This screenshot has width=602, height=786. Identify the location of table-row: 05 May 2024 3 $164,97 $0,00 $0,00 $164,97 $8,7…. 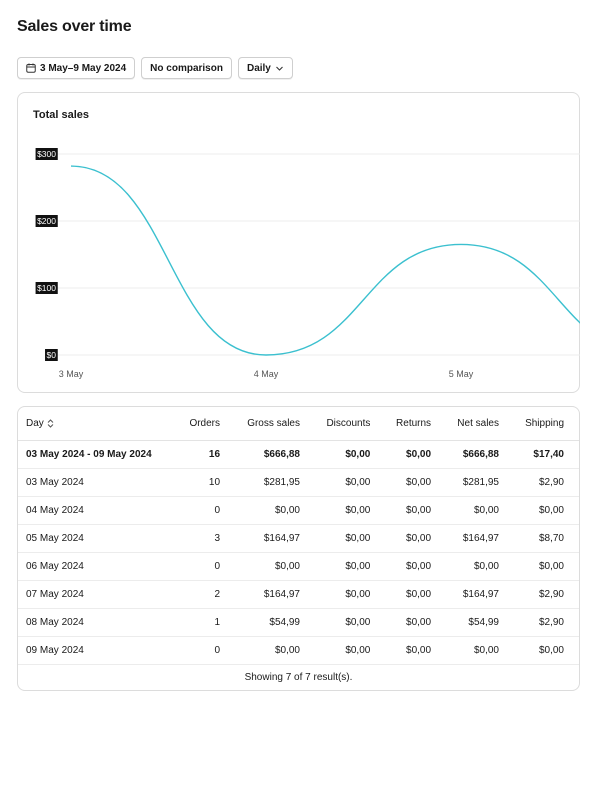
(298, 538).